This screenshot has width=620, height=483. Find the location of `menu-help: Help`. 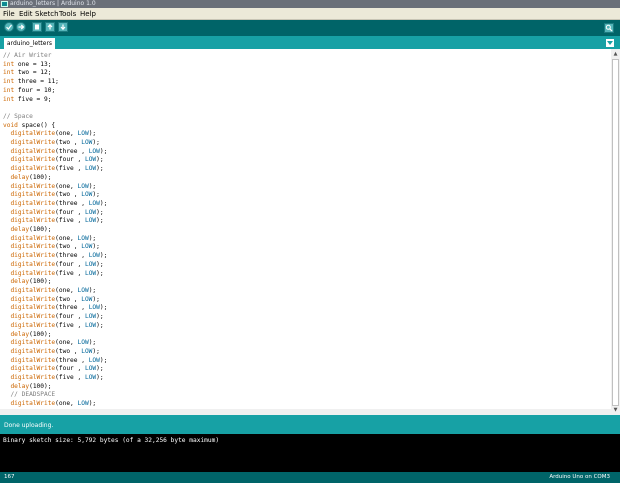

menu-help: Help is located at coordinates (88, 14).